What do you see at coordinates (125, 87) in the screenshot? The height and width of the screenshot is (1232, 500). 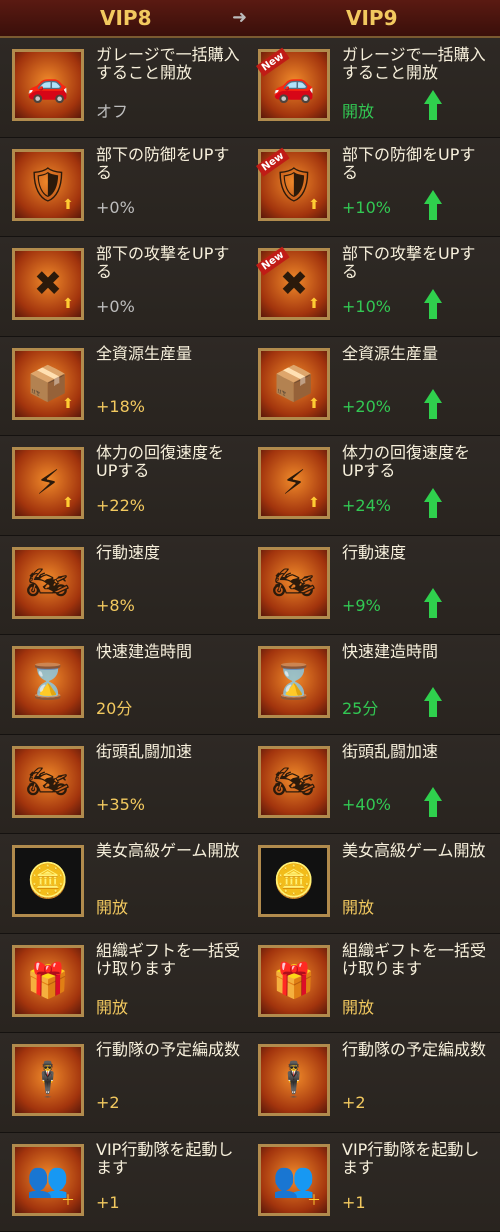 I see `benefit-cell-vip8: 🚗 ガレージで一括購入すること開放 オフ` at bounding box center [125, 87].